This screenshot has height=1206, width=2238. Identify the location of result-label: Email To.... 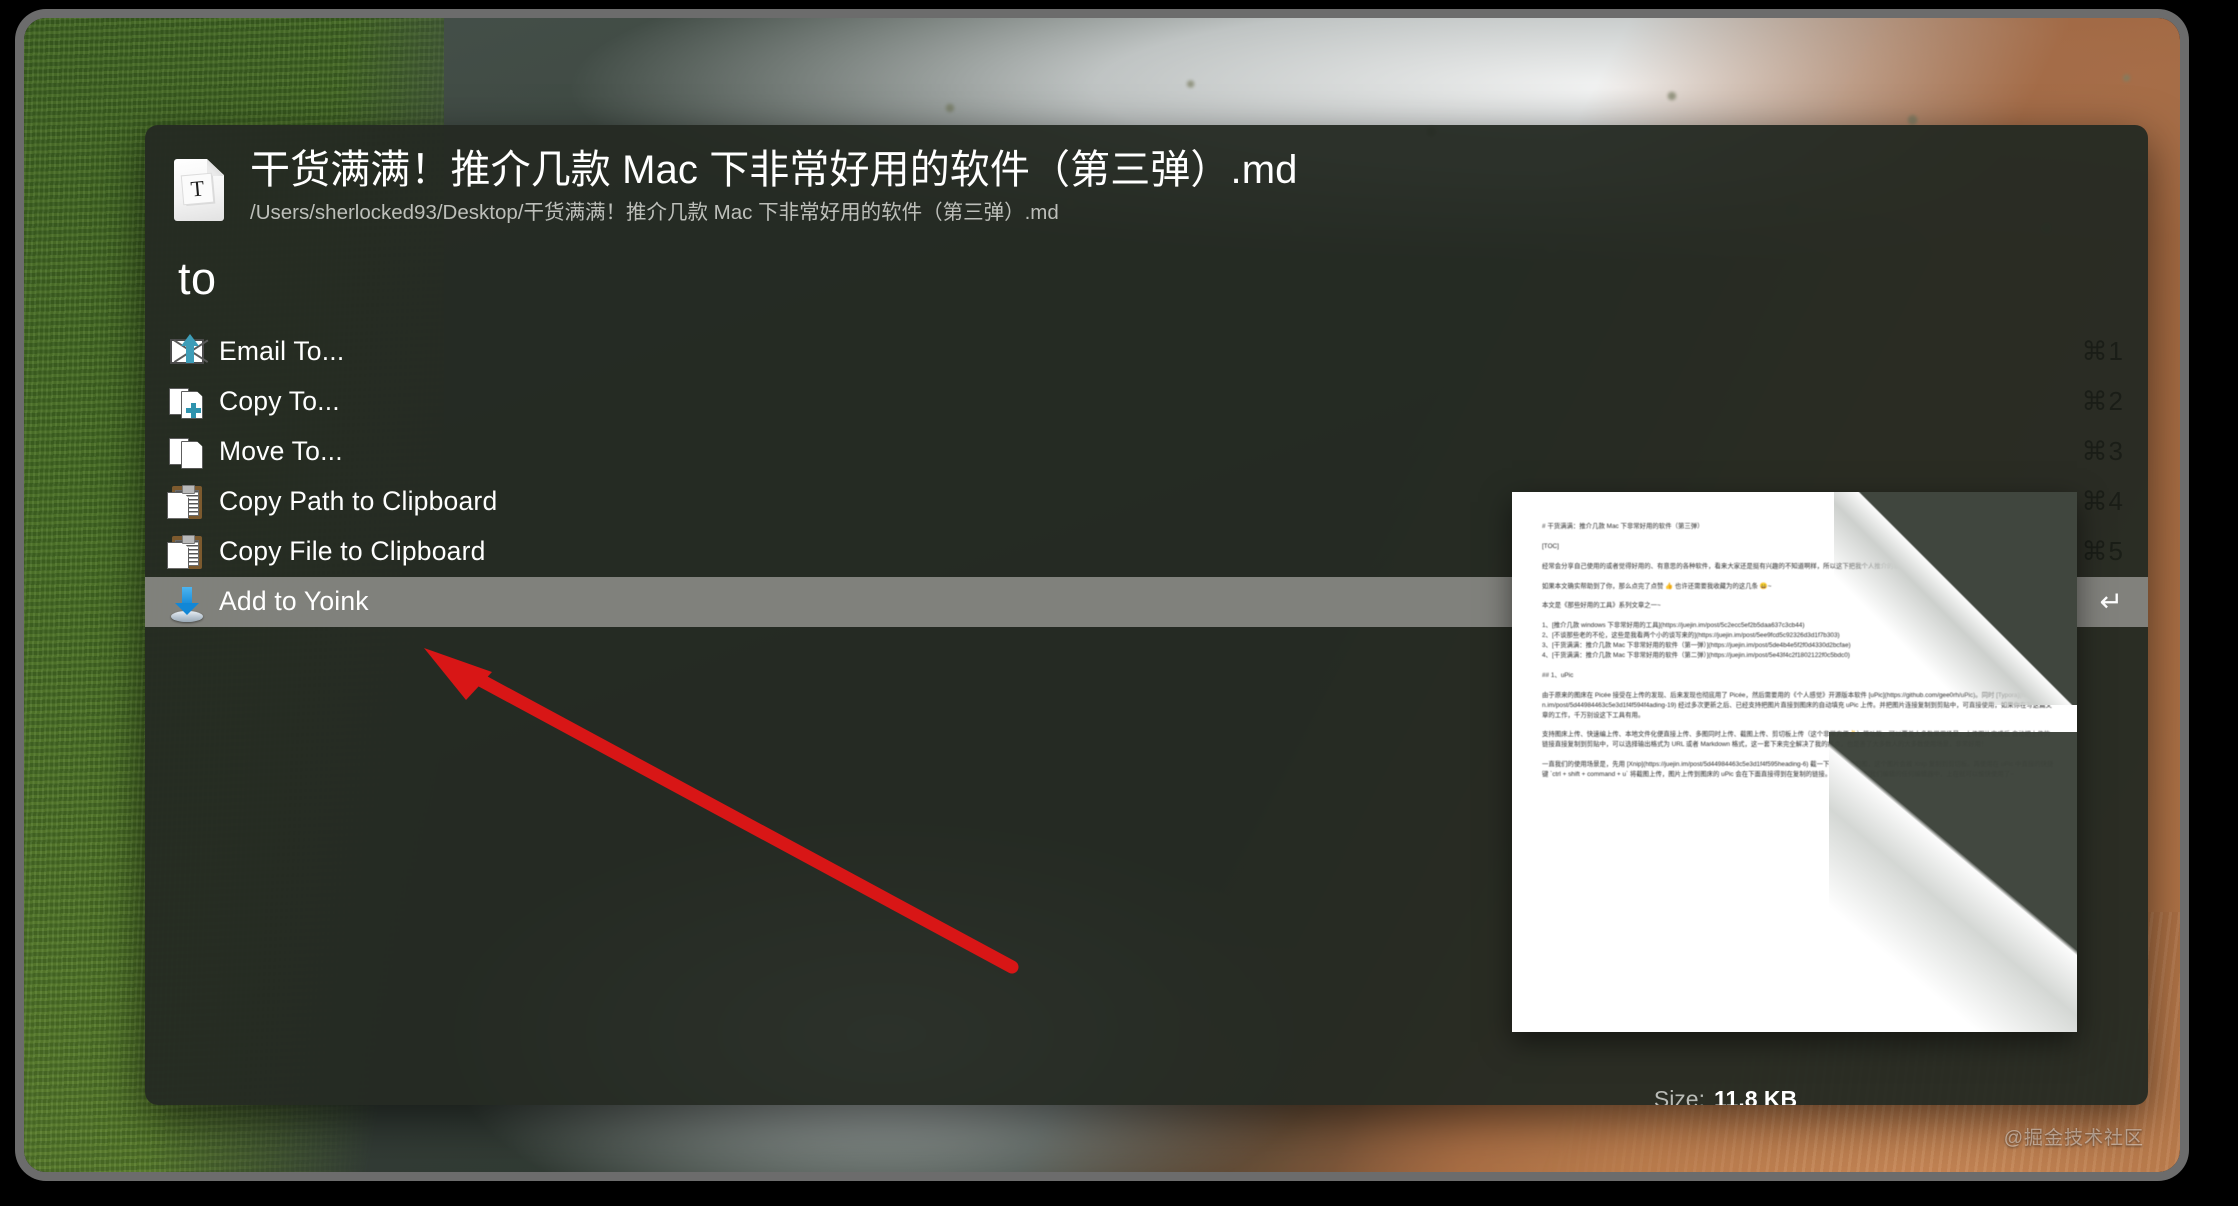
(282, 351).